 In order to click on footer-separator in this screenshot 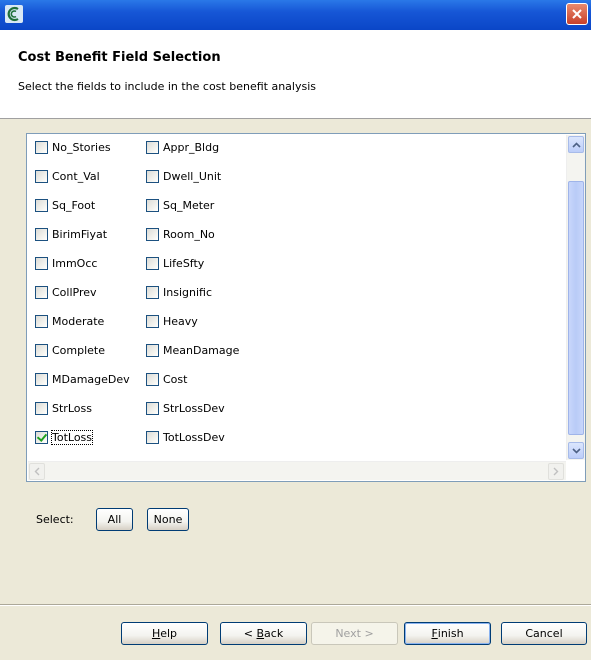, I will do `click(295, 605)`.